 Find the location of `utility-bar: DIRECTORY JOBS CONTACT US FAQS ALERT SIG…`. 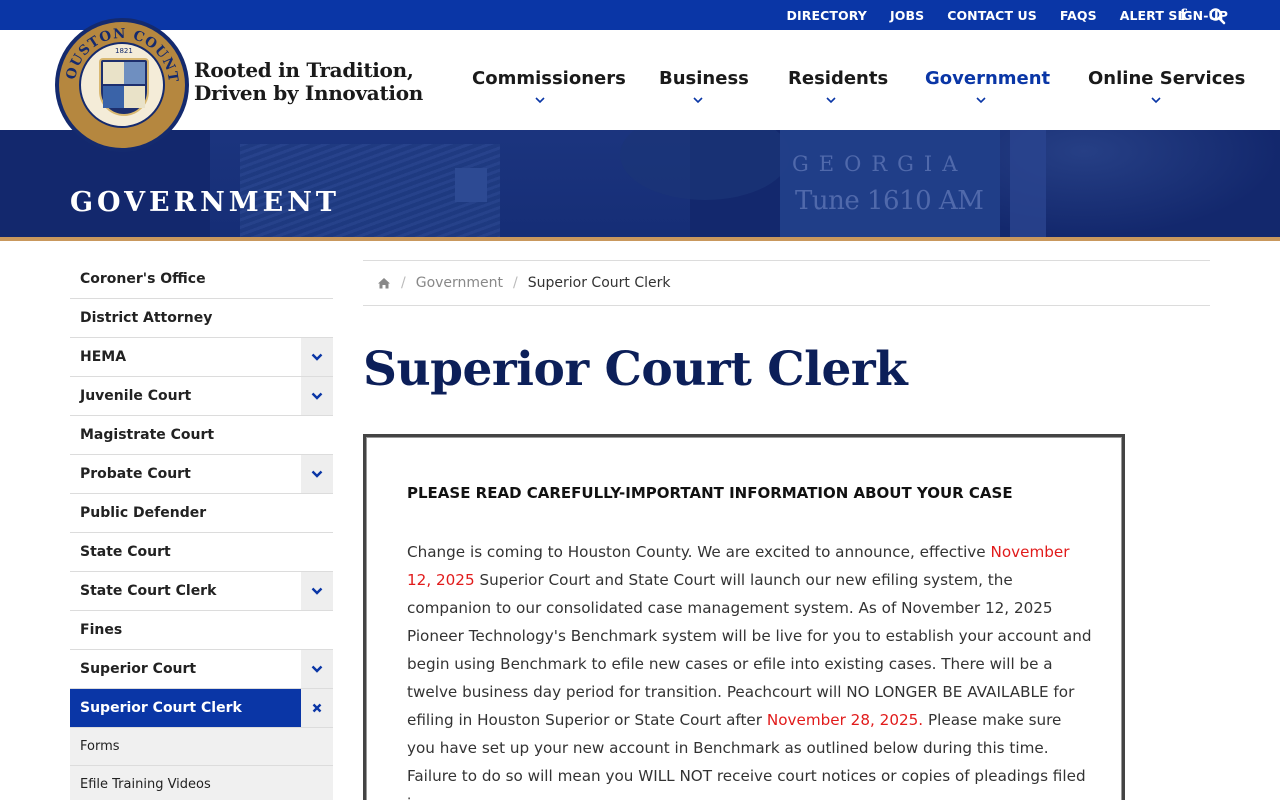

utility-bar: DIRECTORY JOBS CONTACT US FAQS ALERT SIG… is located at coordinates (640, 15).